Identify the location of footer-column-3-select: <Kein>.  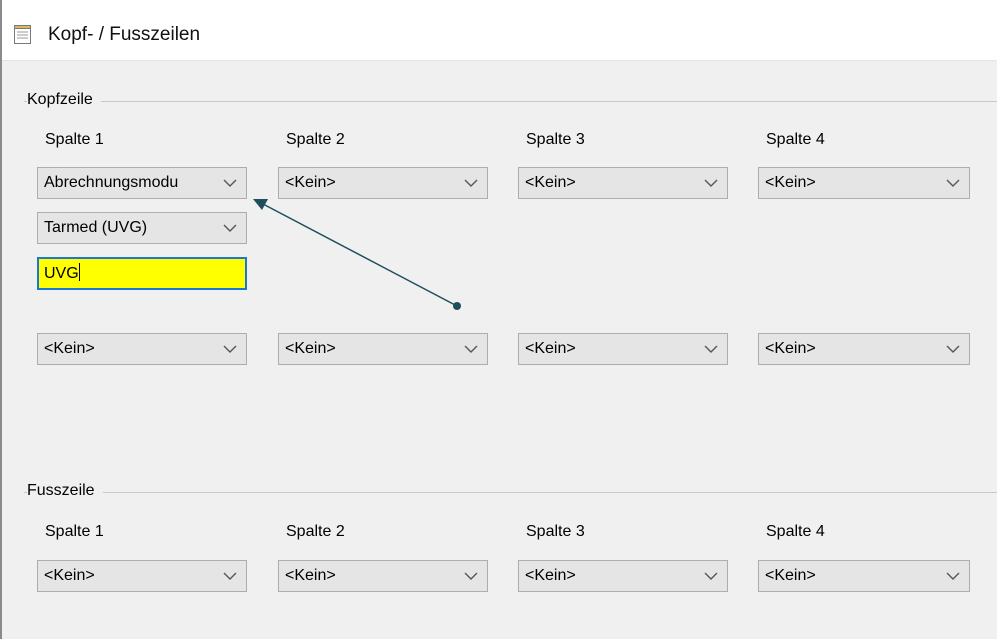
(623, 576).